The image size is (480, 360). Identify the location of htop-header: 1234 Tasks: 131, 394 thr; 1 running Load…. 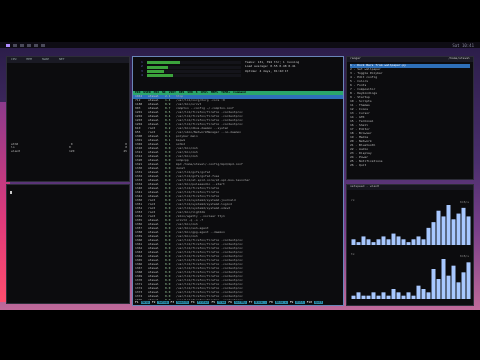
(238, 74).